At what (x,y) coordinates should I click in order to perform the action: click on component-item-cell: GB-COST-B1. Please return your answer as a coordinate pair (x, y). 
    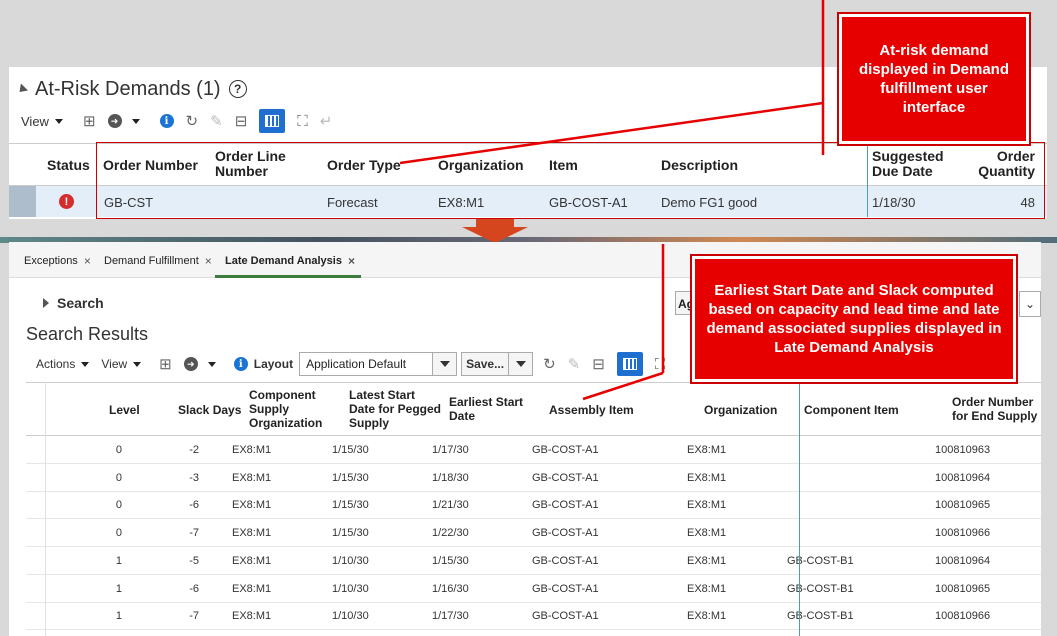
    Looking at the image, I should click on (820, 616).